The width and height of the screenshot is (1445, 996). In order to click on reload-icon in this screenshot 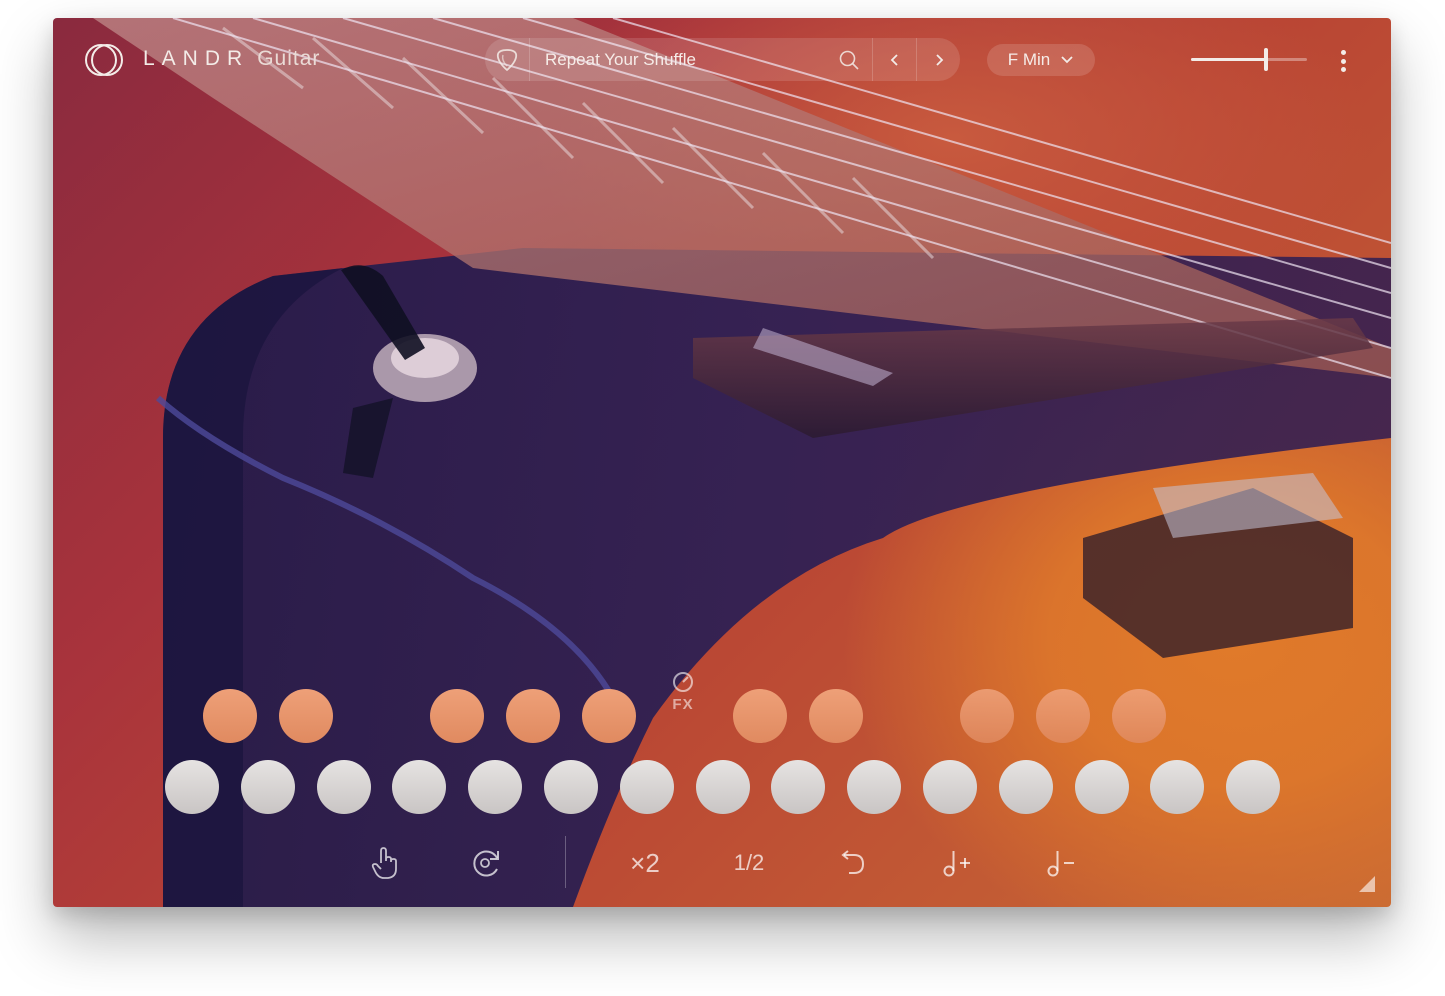, I will do `click(486, 863)`.